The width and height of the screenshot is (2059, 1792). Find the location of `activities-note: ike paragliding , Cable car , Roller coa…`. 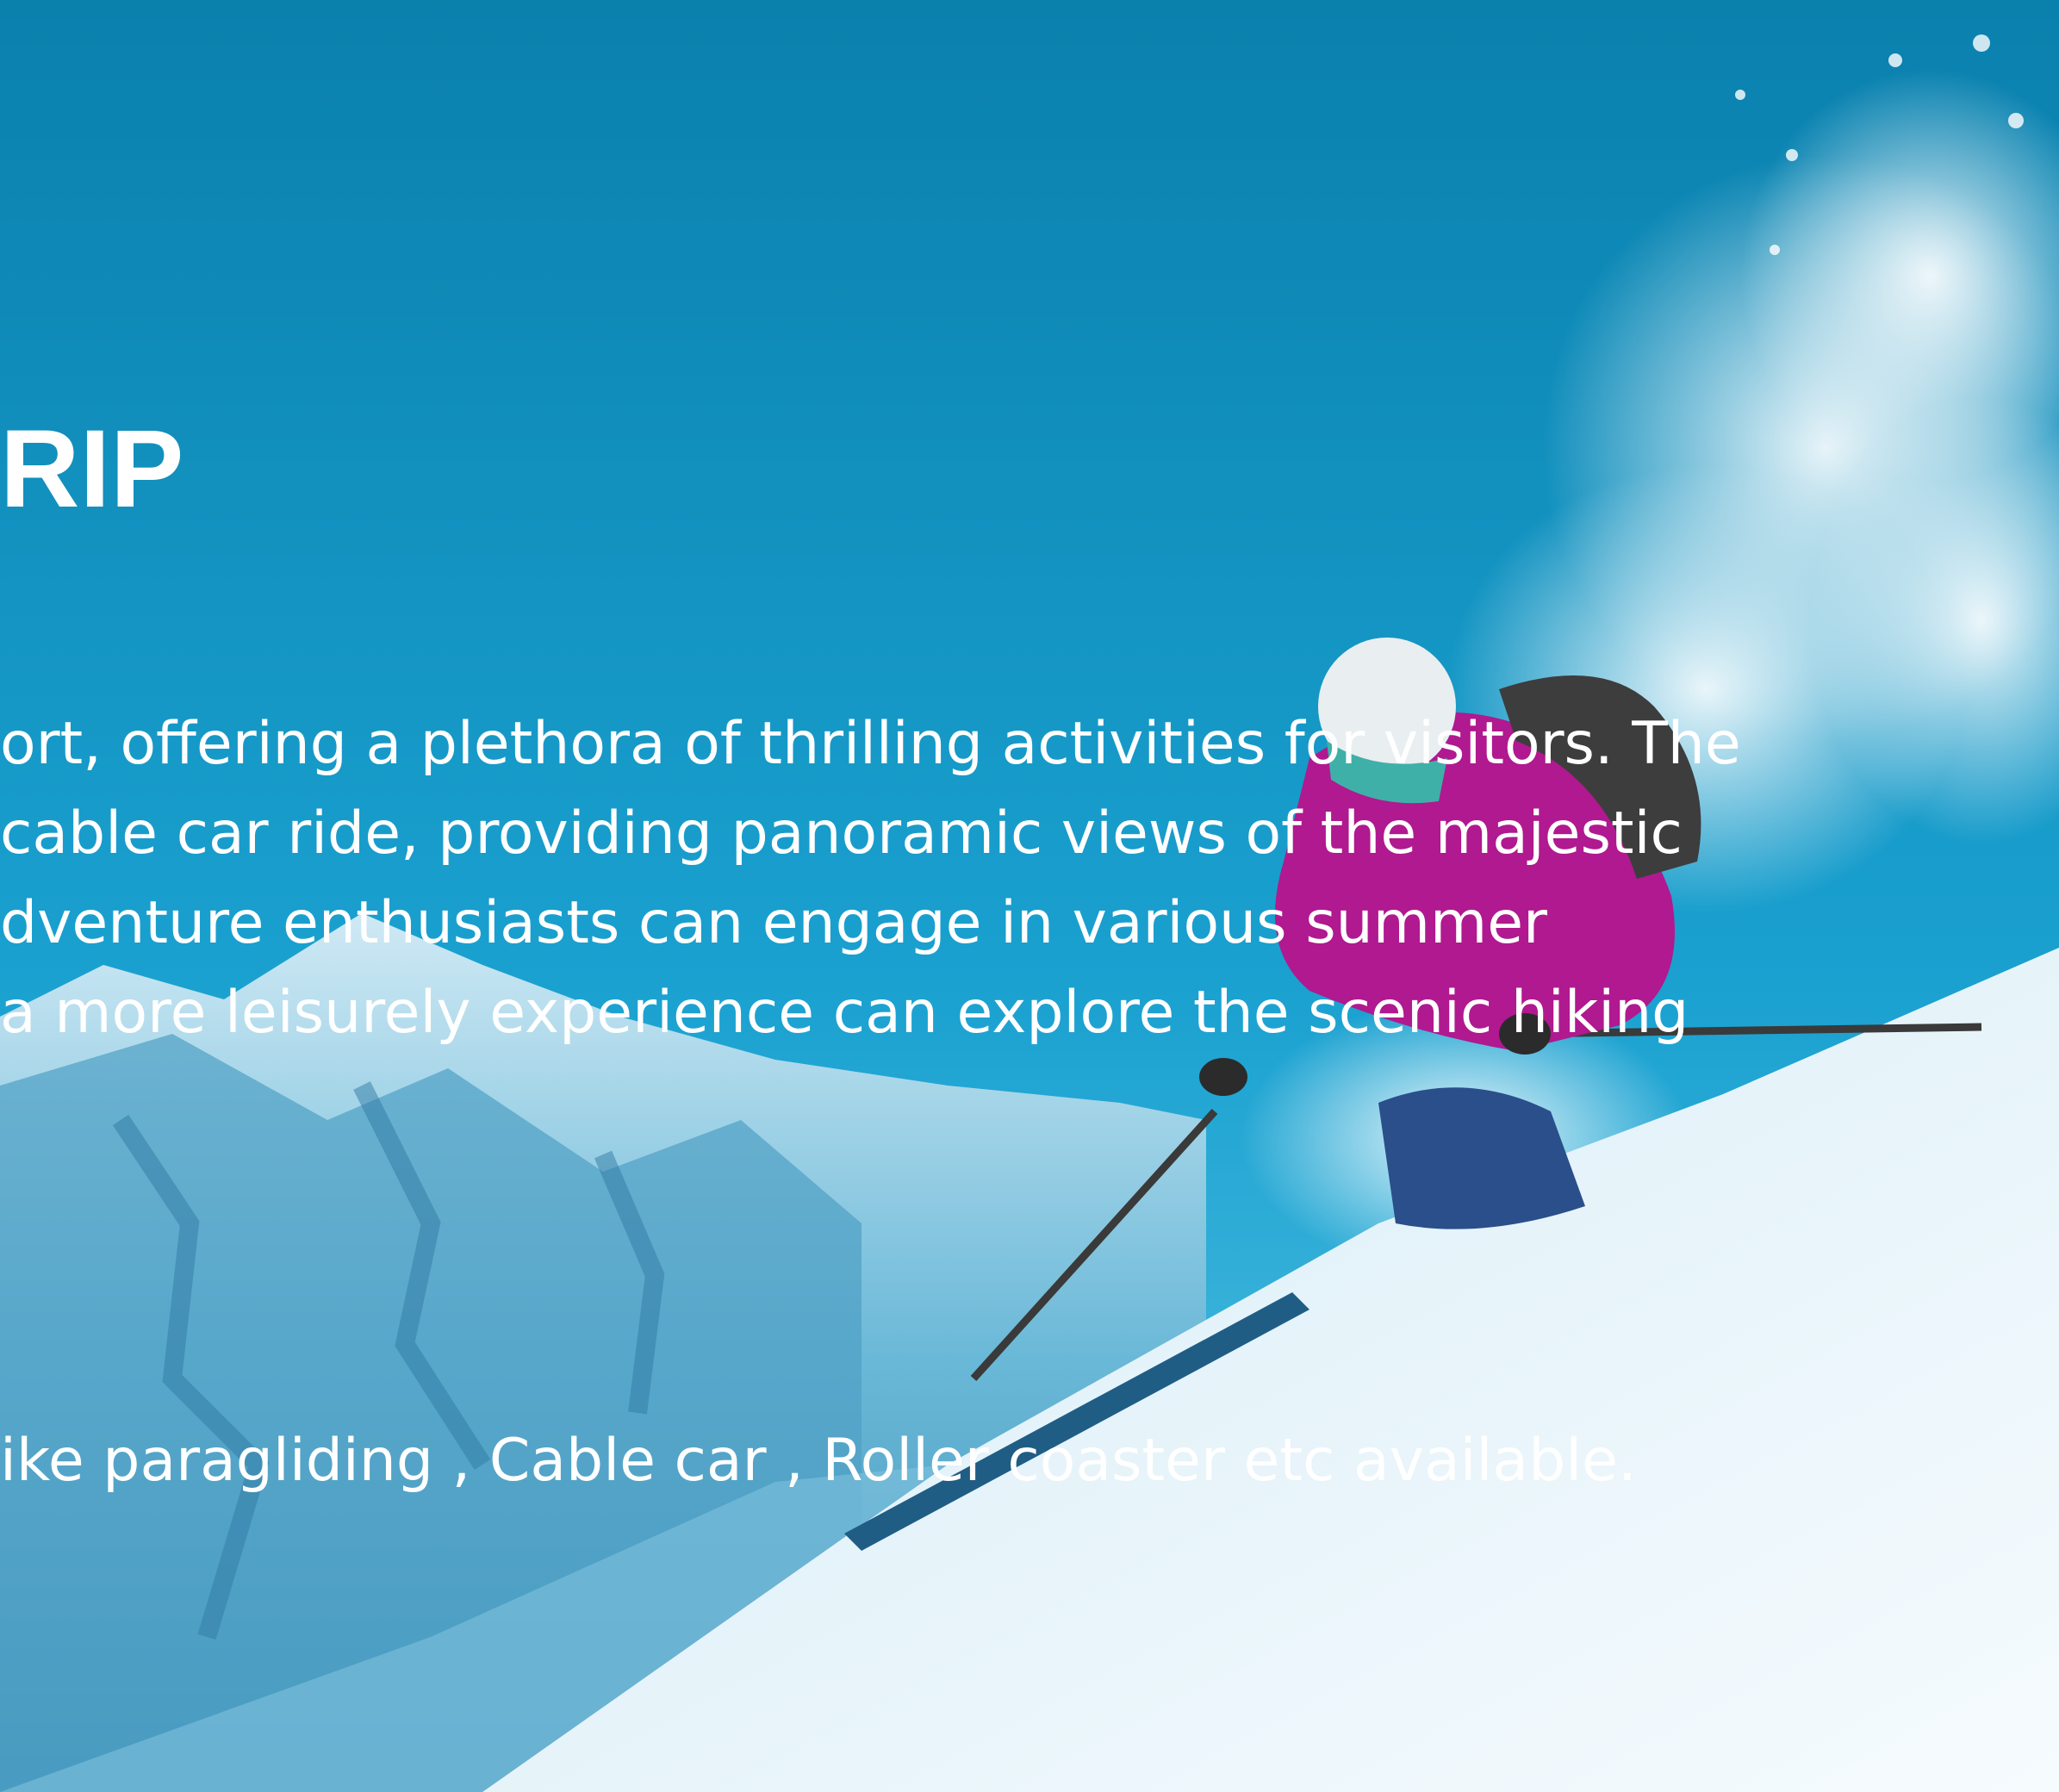

activities-note: ike paragliding , Cable car , Roller coa… is located at coordinates (818, 1461).